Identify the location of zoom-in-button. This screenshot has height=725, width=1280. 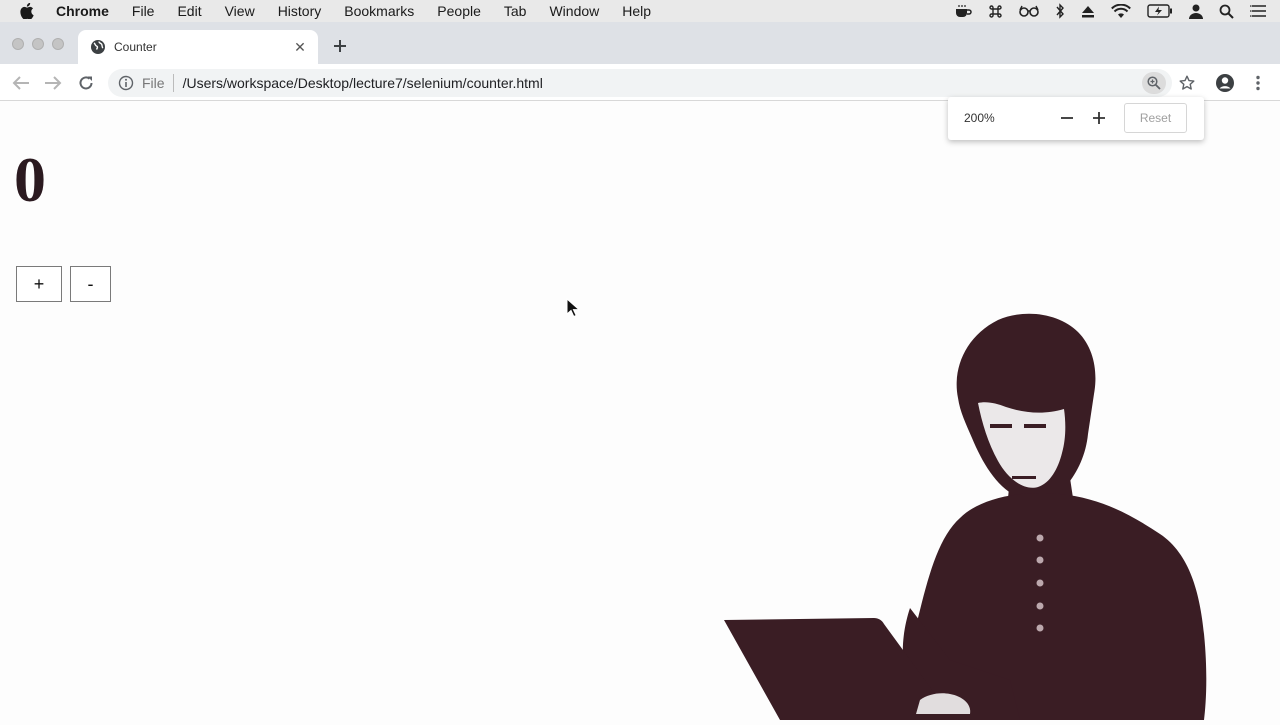
(1099, 118).